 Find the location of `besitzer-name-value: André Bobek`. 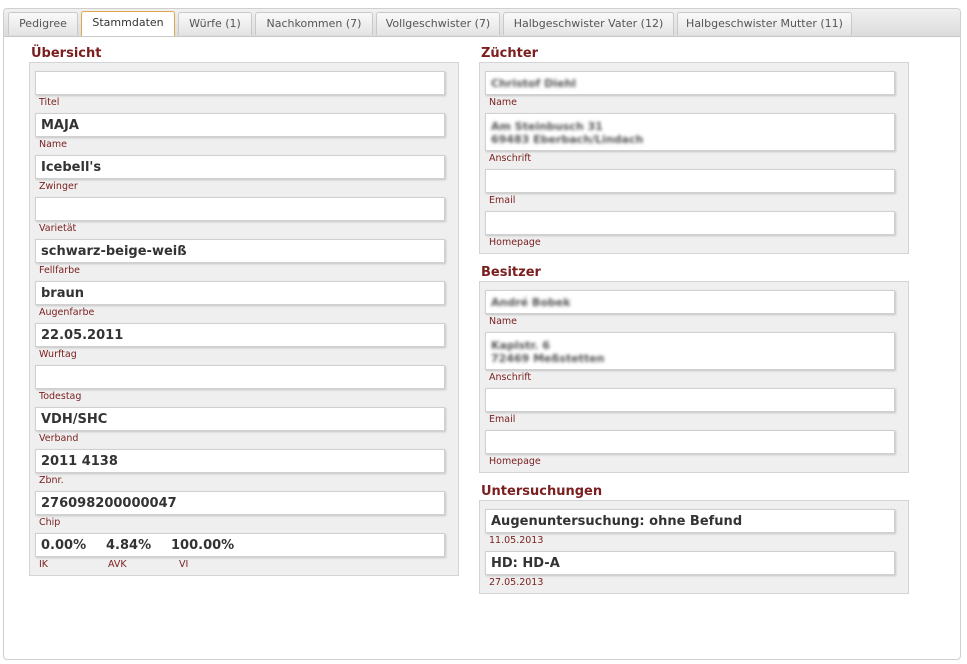

besitzer-name-value: André Bobek is located at coordinates (531, 302).